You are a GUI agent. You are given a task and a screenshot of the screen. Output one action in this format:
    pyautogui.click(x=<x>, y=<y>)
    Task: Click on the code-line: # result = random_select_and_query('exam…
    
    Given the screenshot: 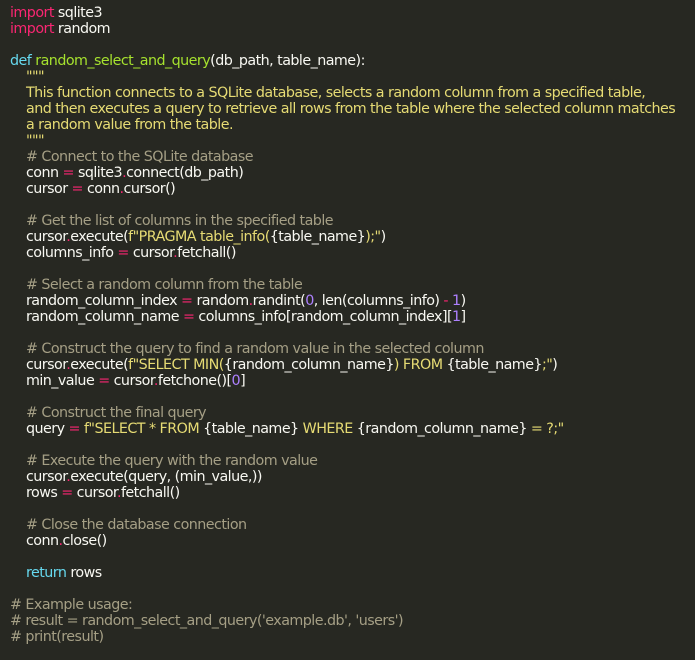 What is the action you would take?
    pyautogui.click(x=352, y=621)
    